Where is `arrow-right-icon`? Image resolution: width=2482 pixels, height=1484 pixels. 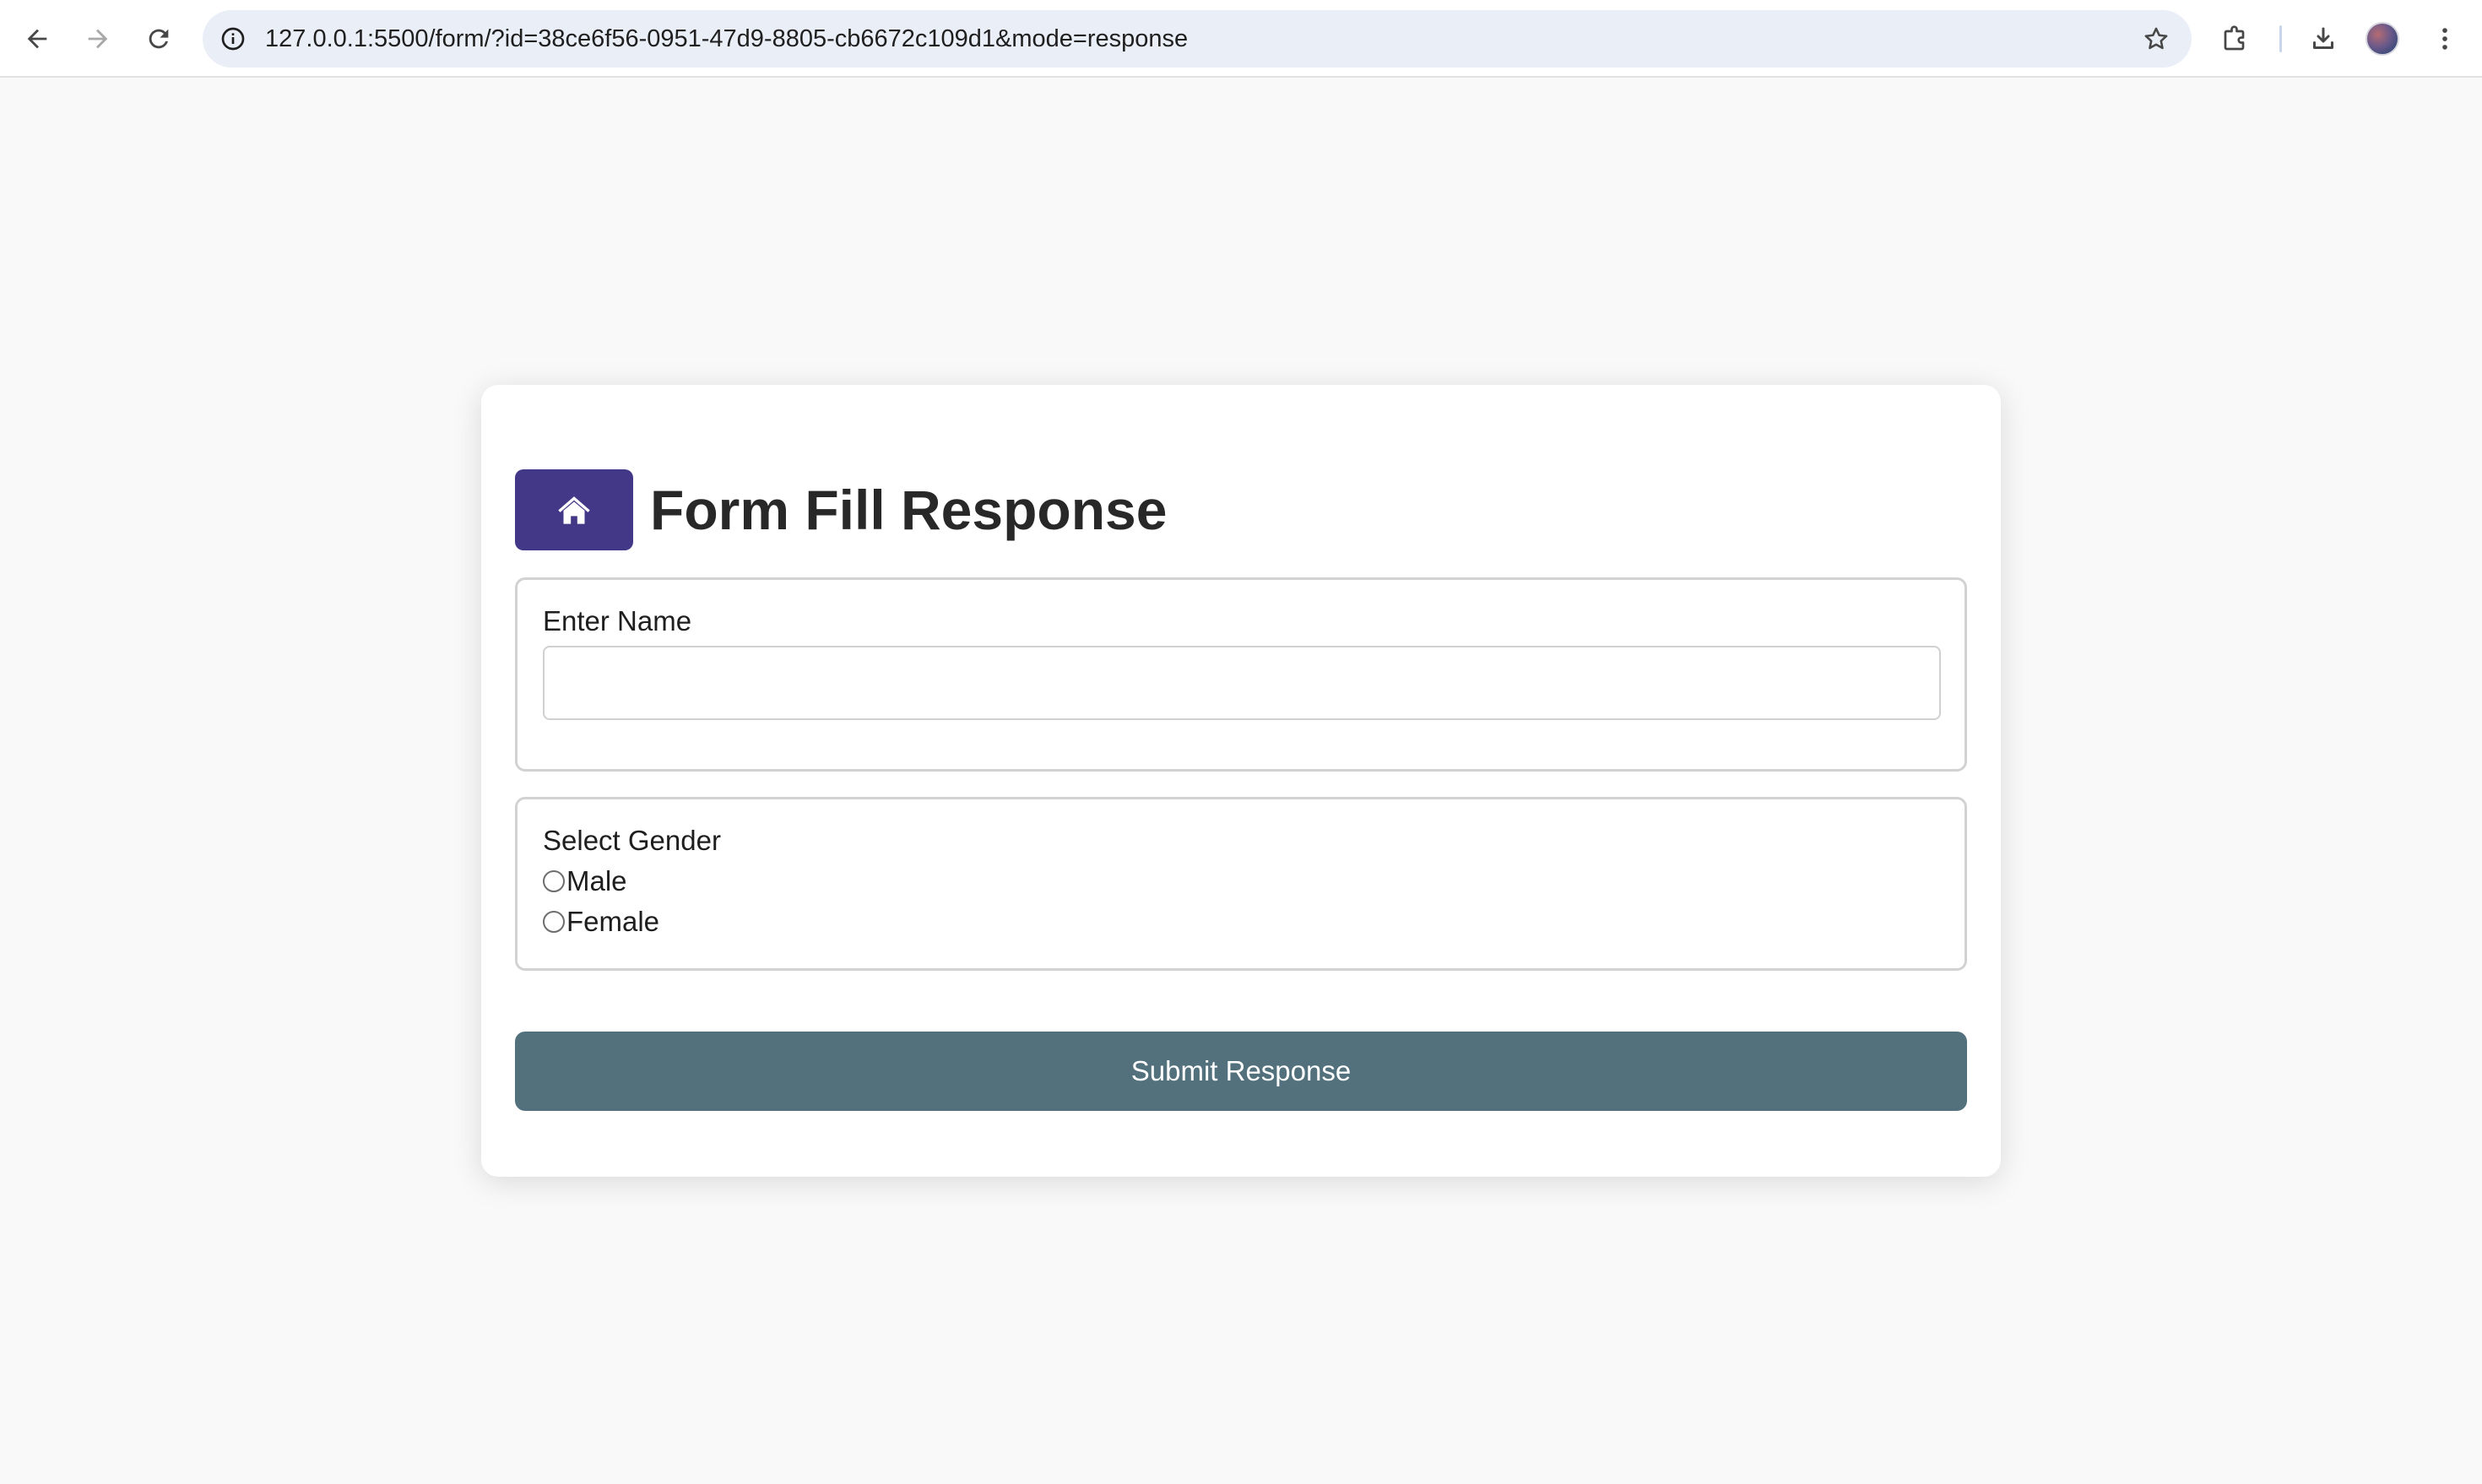
arrow-right-icon is located at coordinates (98, 39).